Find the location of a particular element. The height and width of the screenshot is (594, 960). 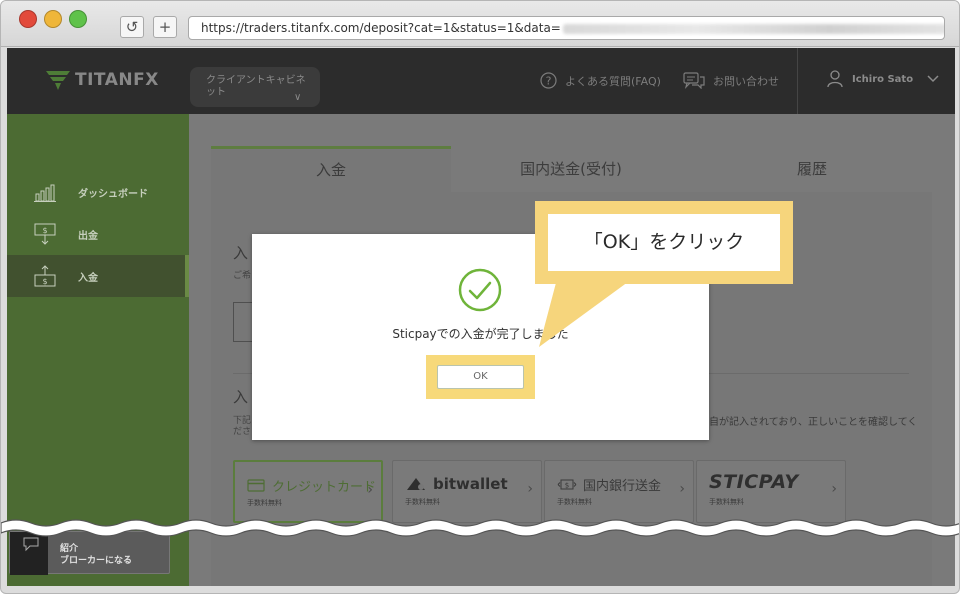

chevron-down-icon is located at coordinates (933, 79).